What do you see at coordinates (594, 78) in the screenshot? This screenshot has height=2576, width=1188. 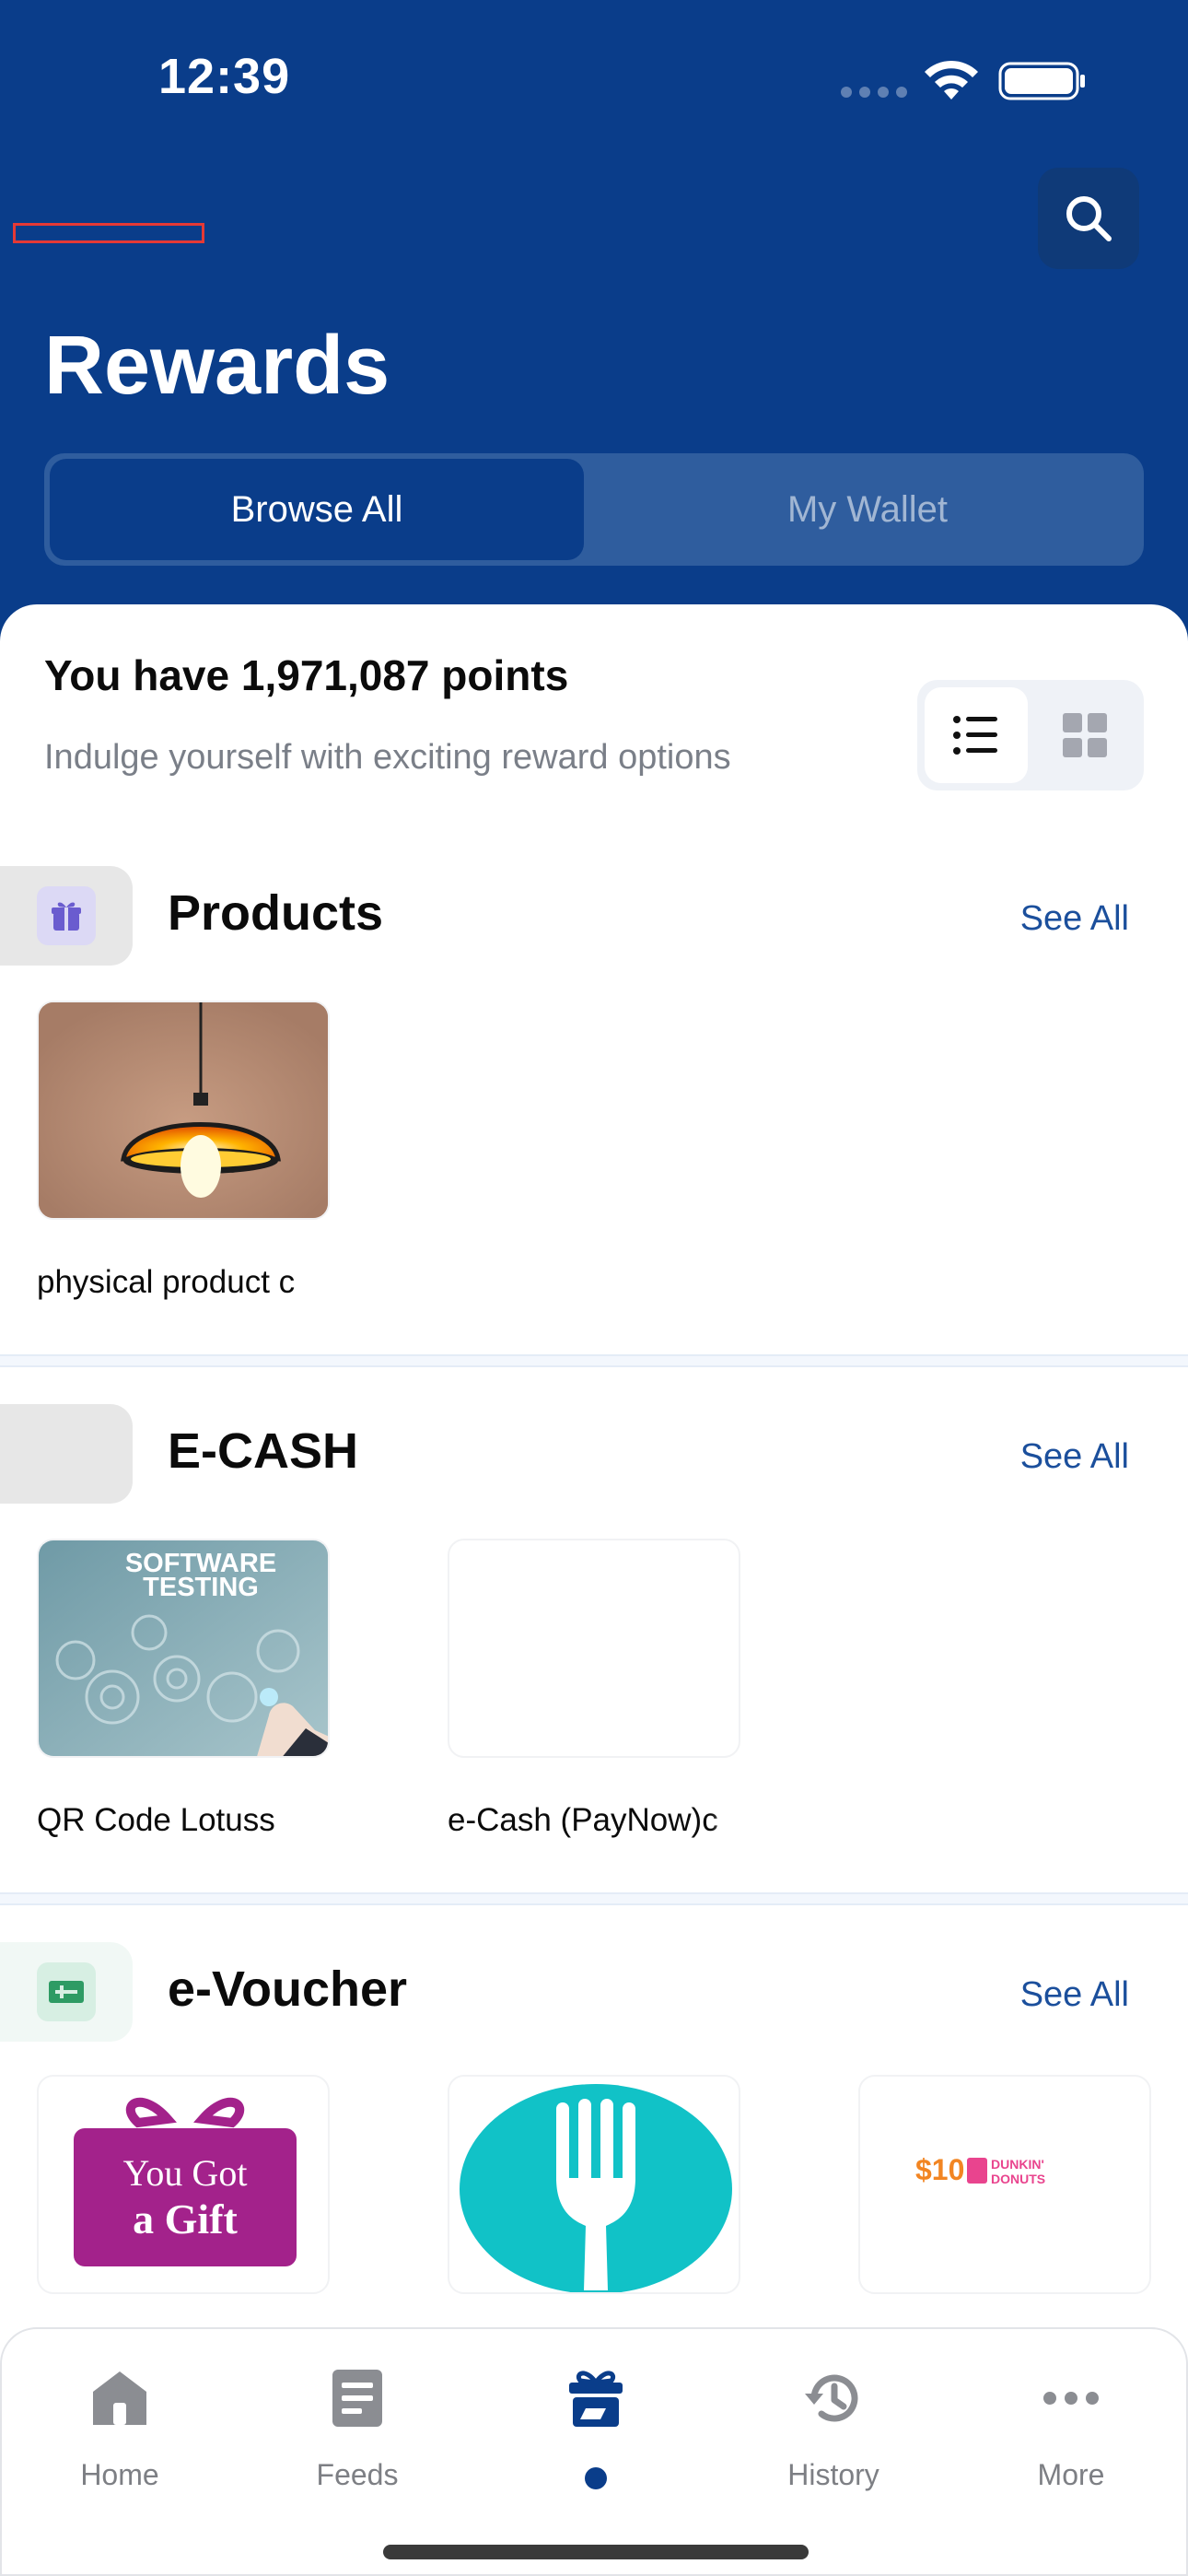 I see `status-bar: 12:39` at bounding box center [594, 78].